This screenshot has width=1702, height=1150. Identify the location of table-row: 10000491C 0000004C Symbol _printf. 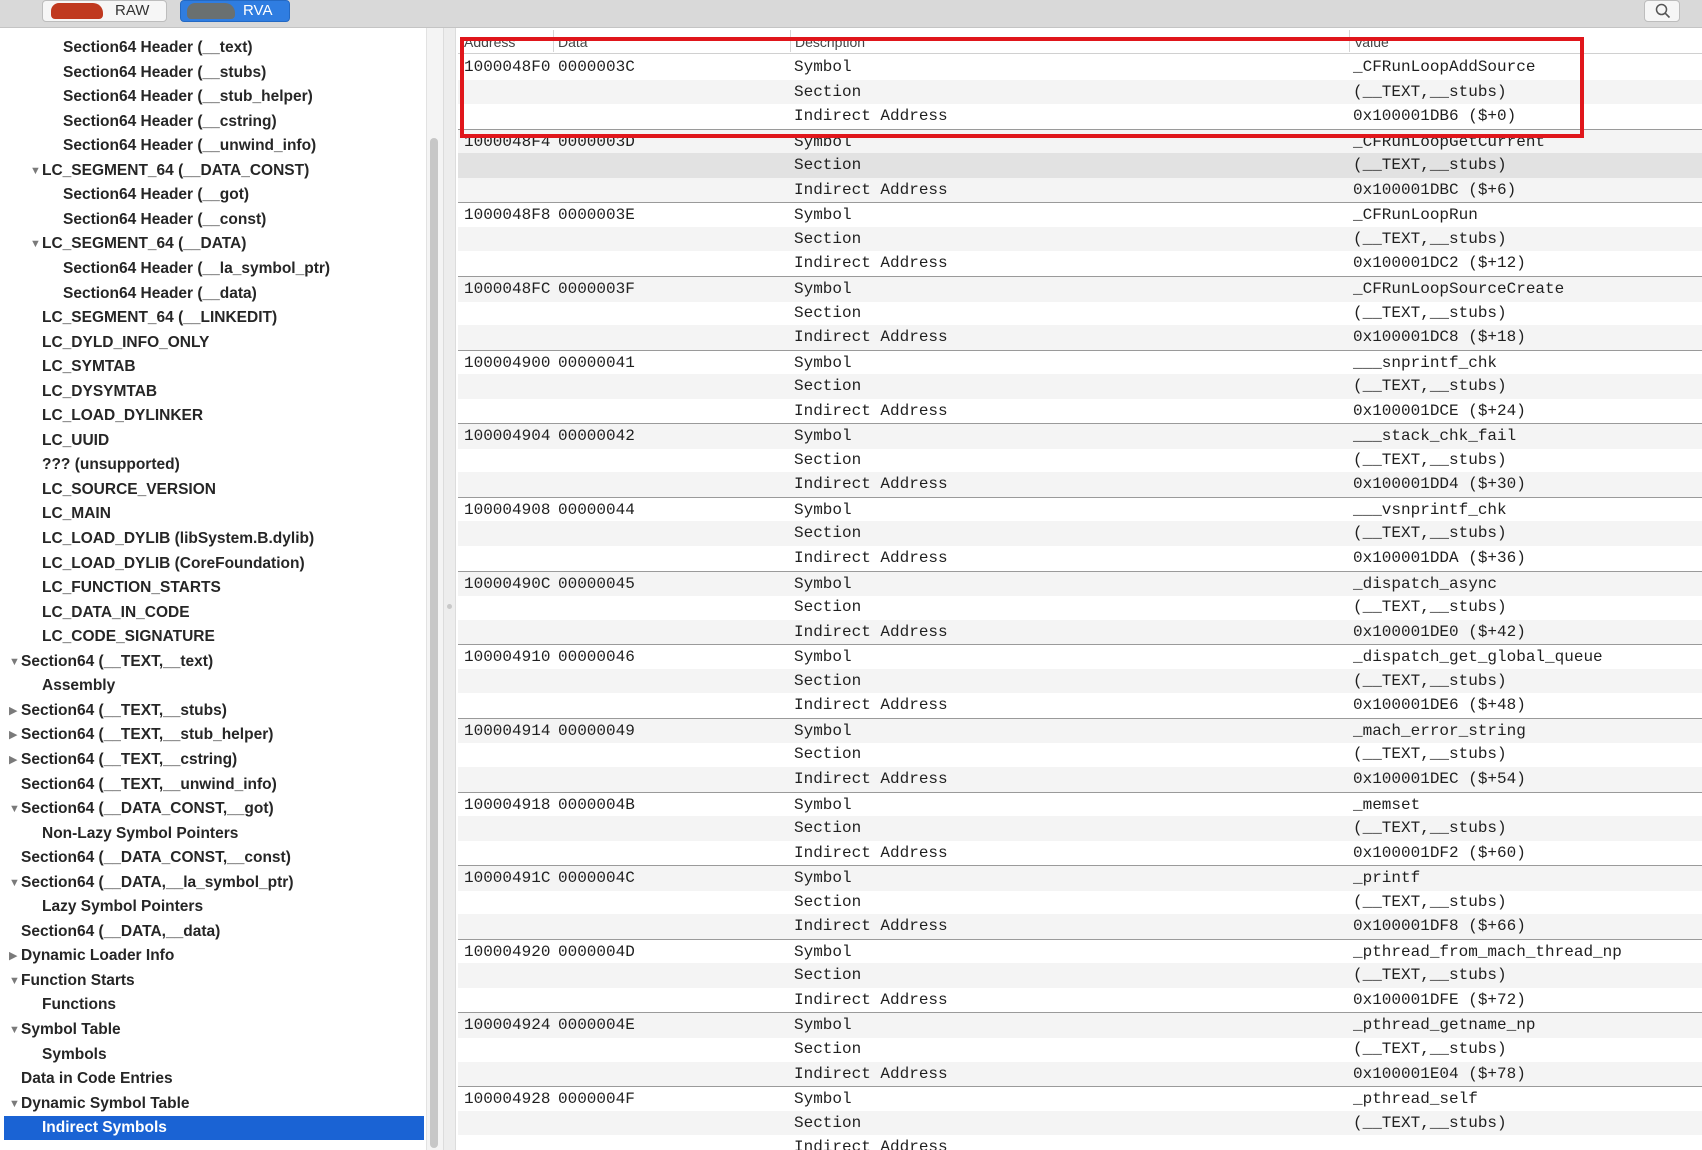
(1080, 878).